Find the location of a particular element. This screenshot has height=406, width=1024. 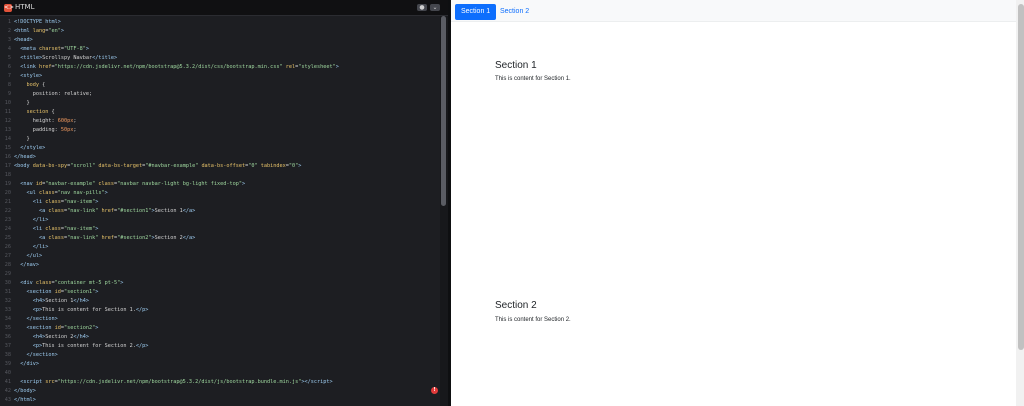

code-line: 3 <head> is located at coordinates (220, 40).